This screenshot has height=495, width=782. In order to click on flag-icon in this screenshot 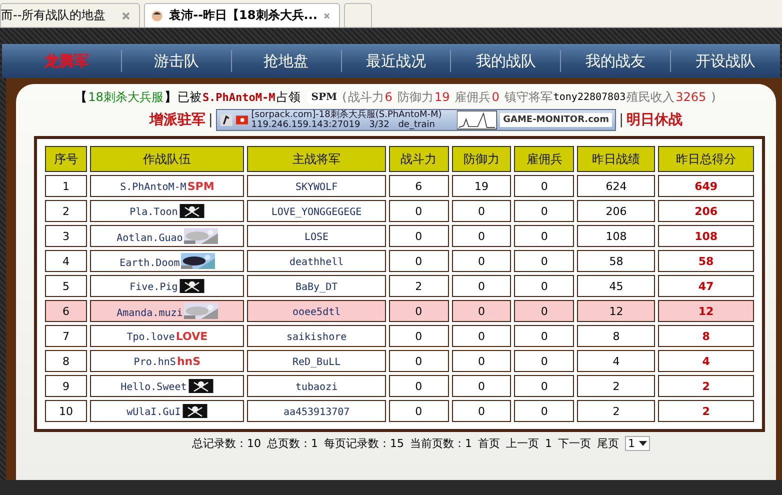, I will do `click(242, 120)`.